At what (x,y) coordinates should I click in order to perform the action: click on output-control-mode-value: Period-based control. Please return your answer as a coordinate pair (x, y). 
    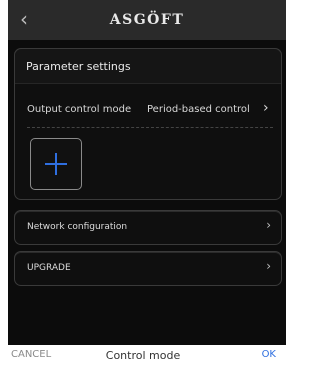
    Looking at the image, I should click on (198, 109).